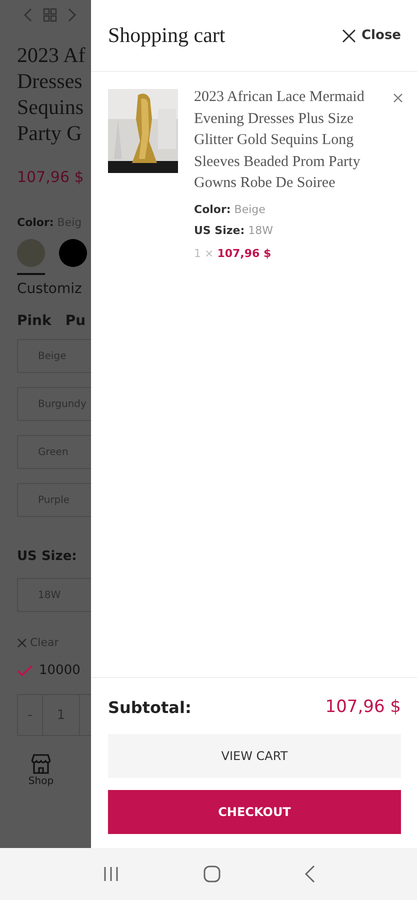  I want to click on close-button: Close, so click(371, 35).